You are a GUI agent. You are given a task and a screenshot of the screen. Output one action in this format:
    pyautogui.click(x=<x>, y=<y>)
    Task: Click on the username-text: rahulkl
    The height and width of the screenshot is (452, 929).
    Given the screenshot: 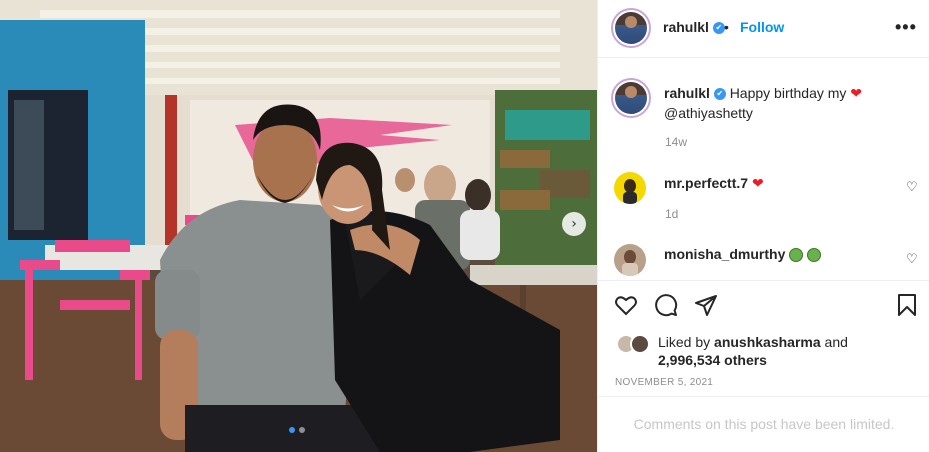 What is the action you would take?
    pyautogui.click(x=686, y=27)
    